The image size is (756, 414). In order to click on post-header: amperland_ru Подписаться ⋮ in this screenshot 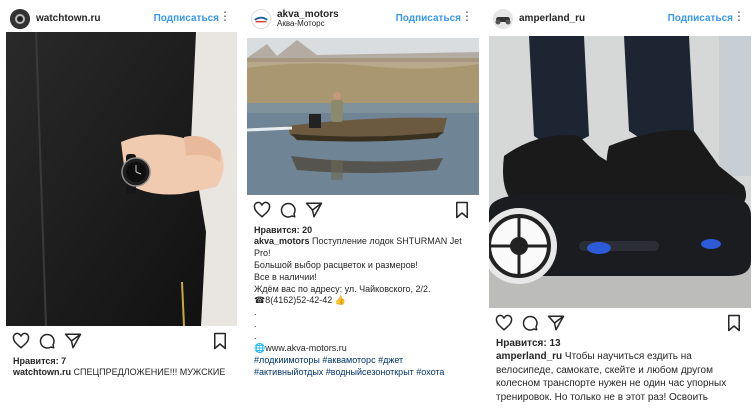, I will do `click(620, 19)`.